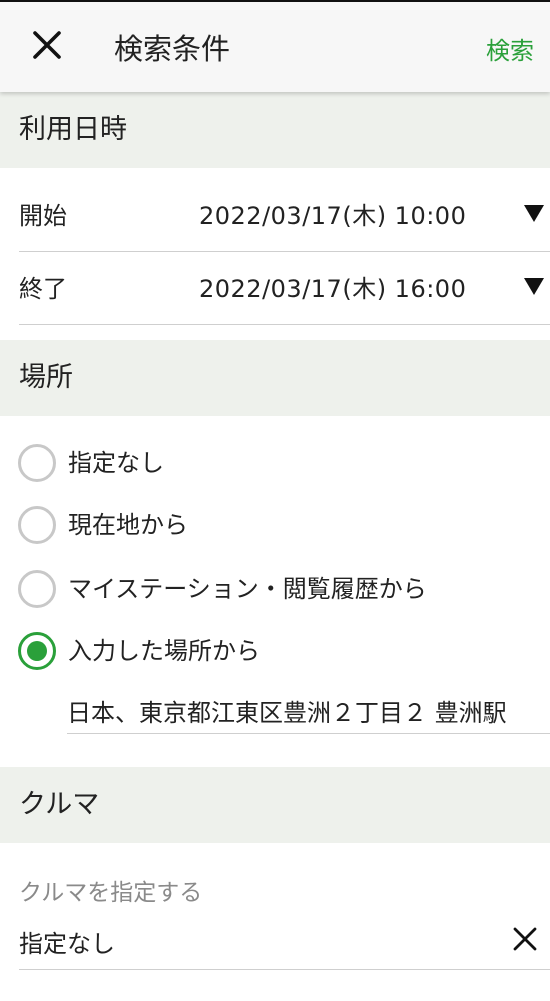 The height and width of the screenshot is (1001, 550). I want to click on radio-checked-icon, so click(37, 651).